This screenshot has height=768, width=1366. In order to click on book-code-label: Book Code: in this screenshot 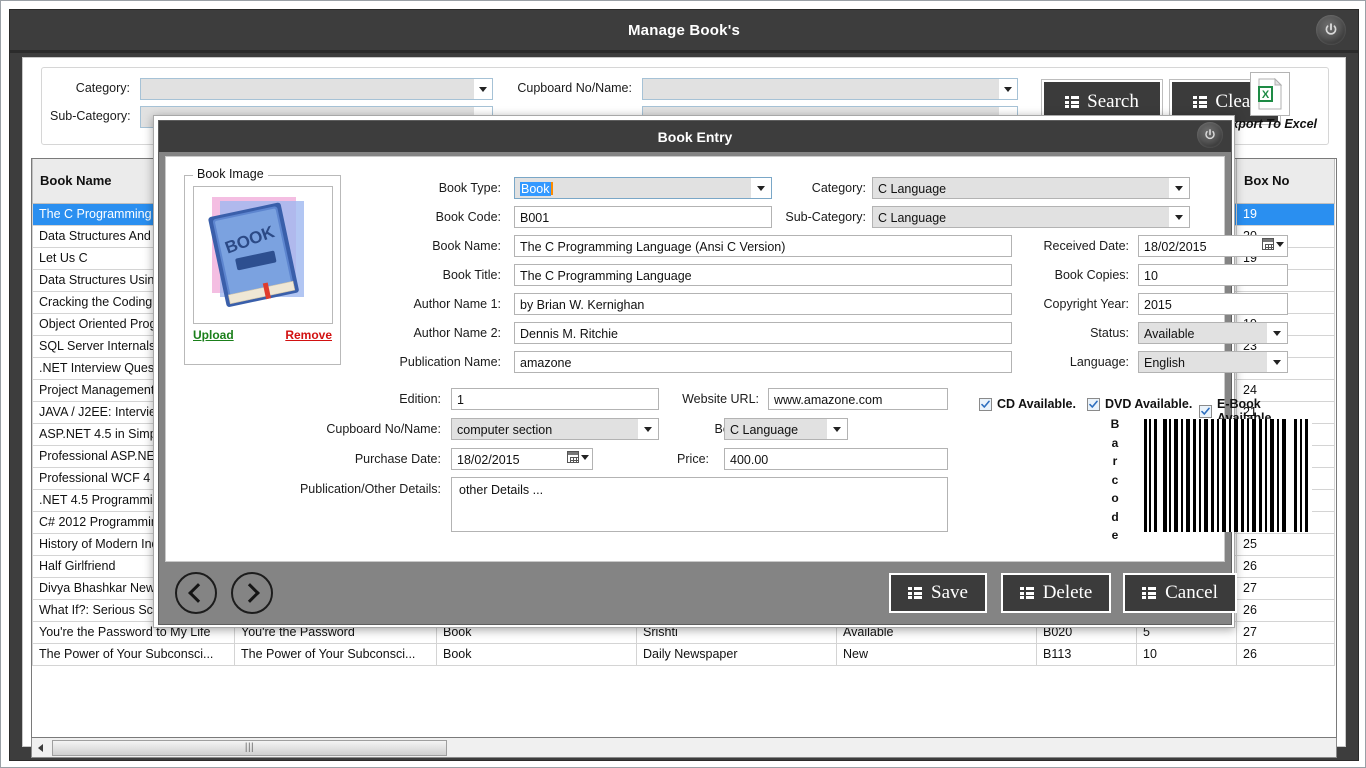, I will do `click(468, 217)`.